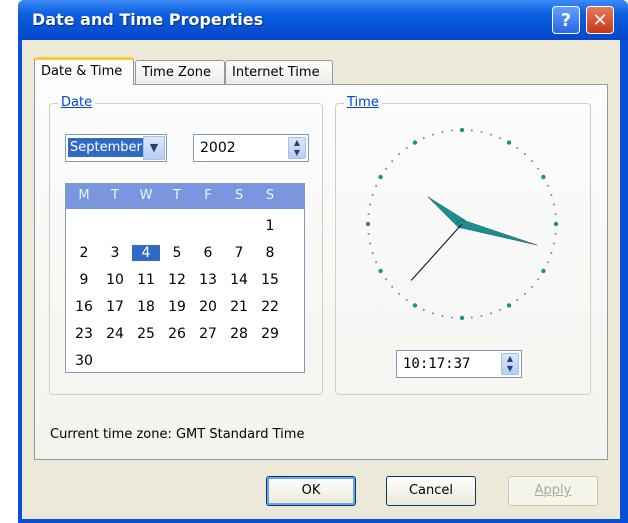 This screenshot has width=628, height=523. What do you see at coordinates (279, 72) in the screenshot?
I see `tab-internet-time: Internet Time` at bounding box center [279, 72].